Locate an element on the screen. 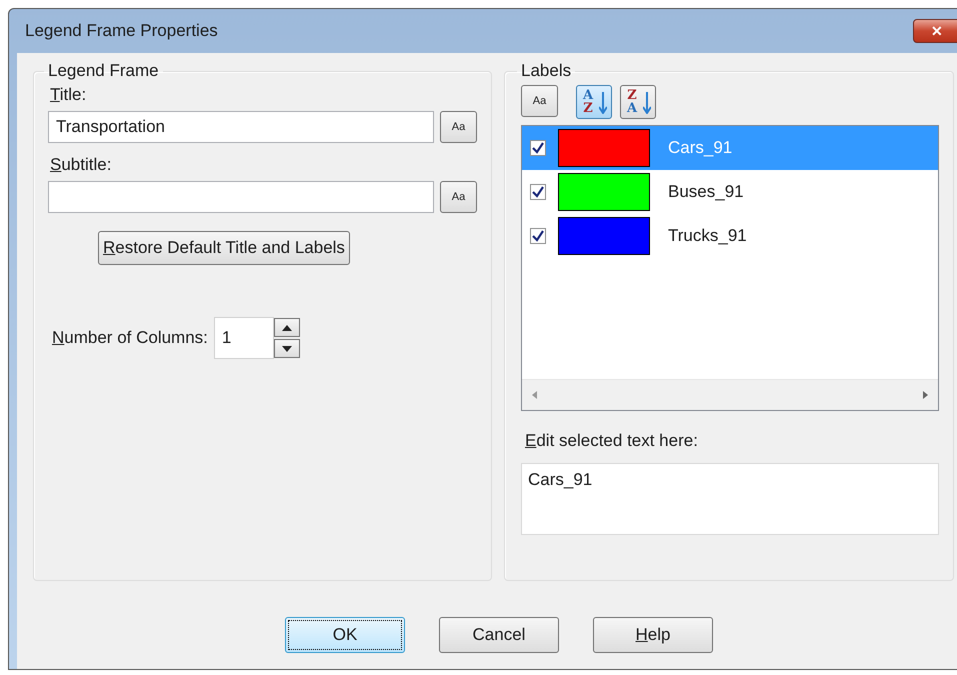 The image size is (957, 675). right-arrow-icon is located at coordinates (925, 395).